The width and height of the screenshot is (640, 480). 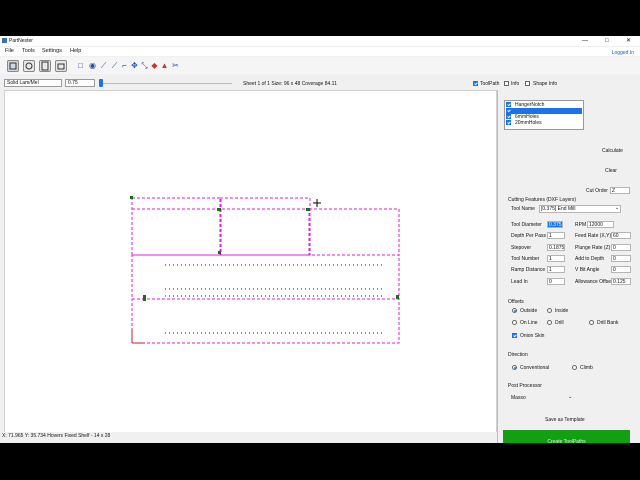 I want to click on allowance-offset-label: Allowance Offset, so click(x=594, y=282).